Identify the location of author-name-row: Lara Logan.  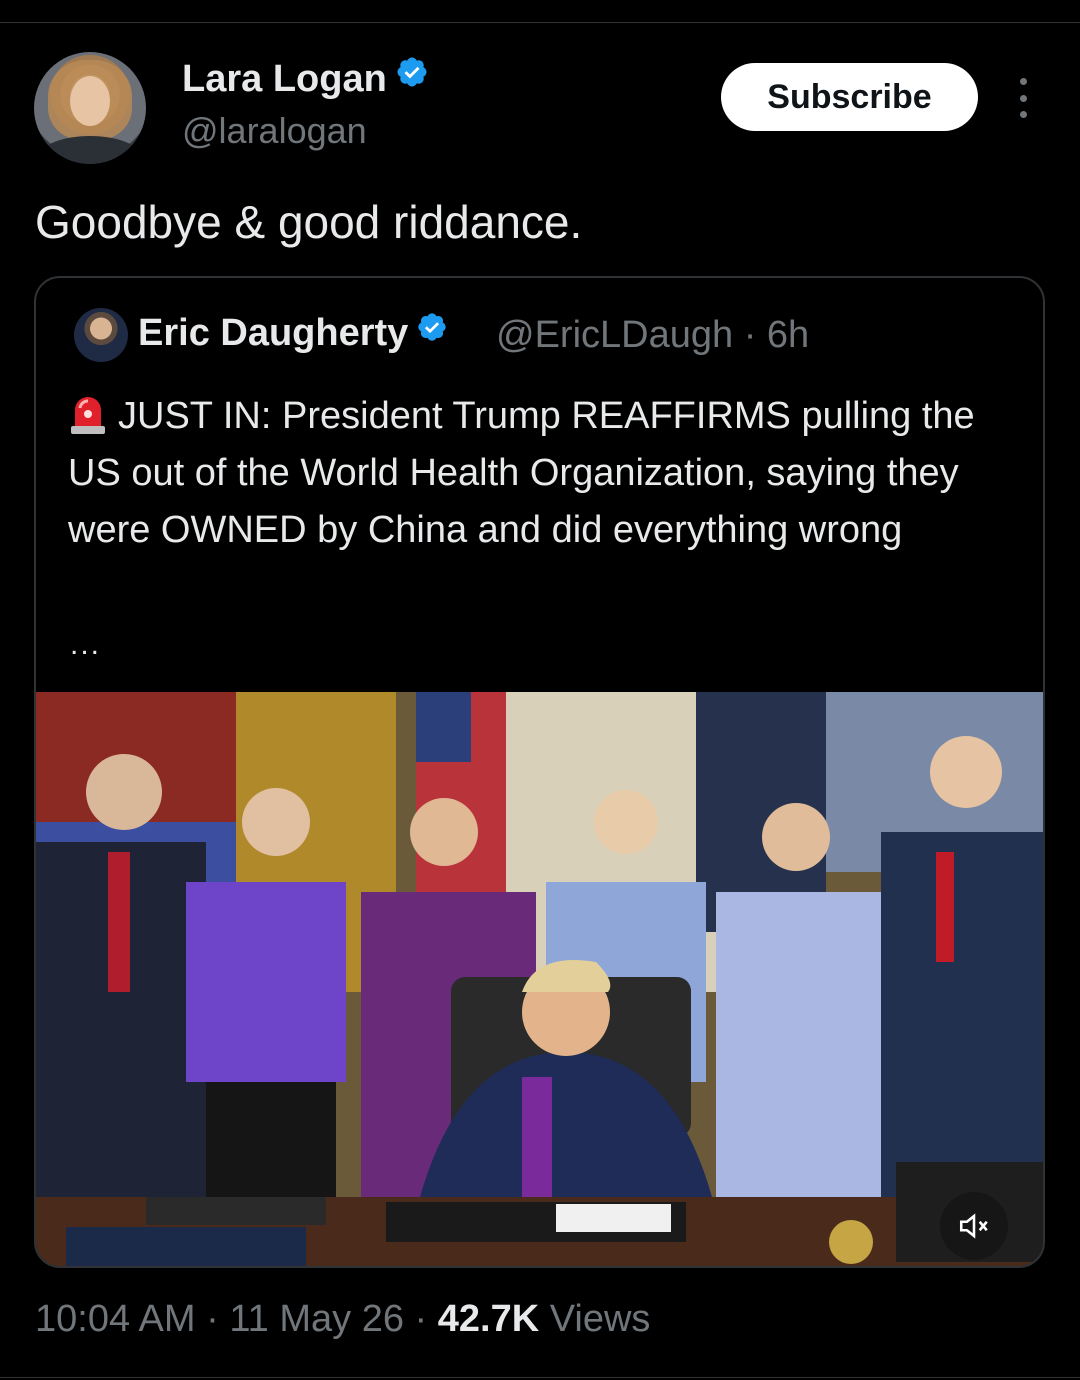
(305, 79).